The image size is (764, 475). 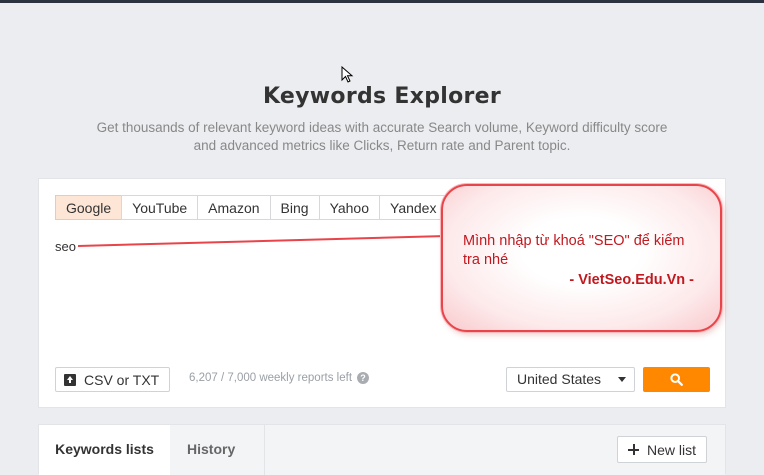 I want to click on new-list-button: New list, so click(x=662, y=449).